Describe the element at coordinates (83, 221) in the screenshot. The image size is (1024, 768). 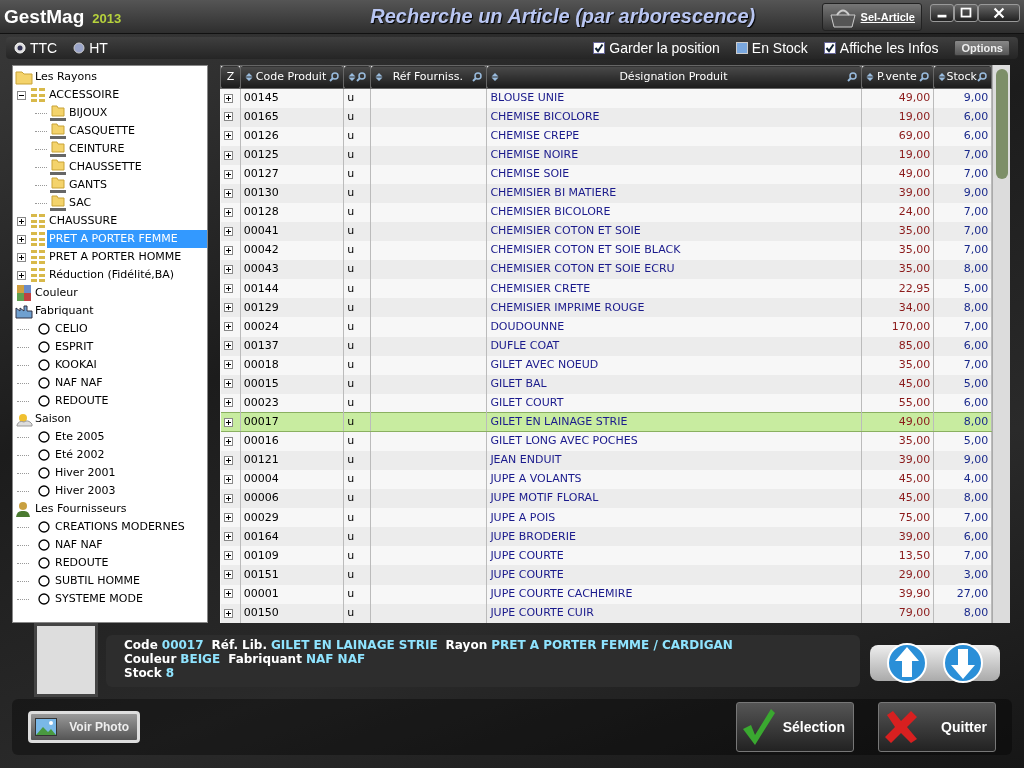
I see `tree-item: CHAUSSURE` at that location.